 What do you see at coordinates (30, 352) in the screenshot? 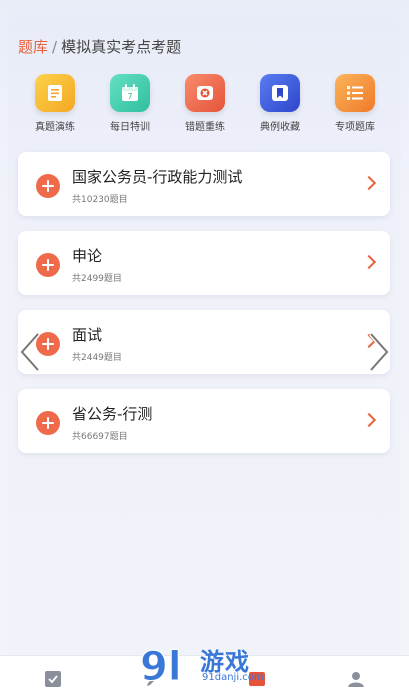
I see `previous-arrow-icon` at bounding box center [30, 352].